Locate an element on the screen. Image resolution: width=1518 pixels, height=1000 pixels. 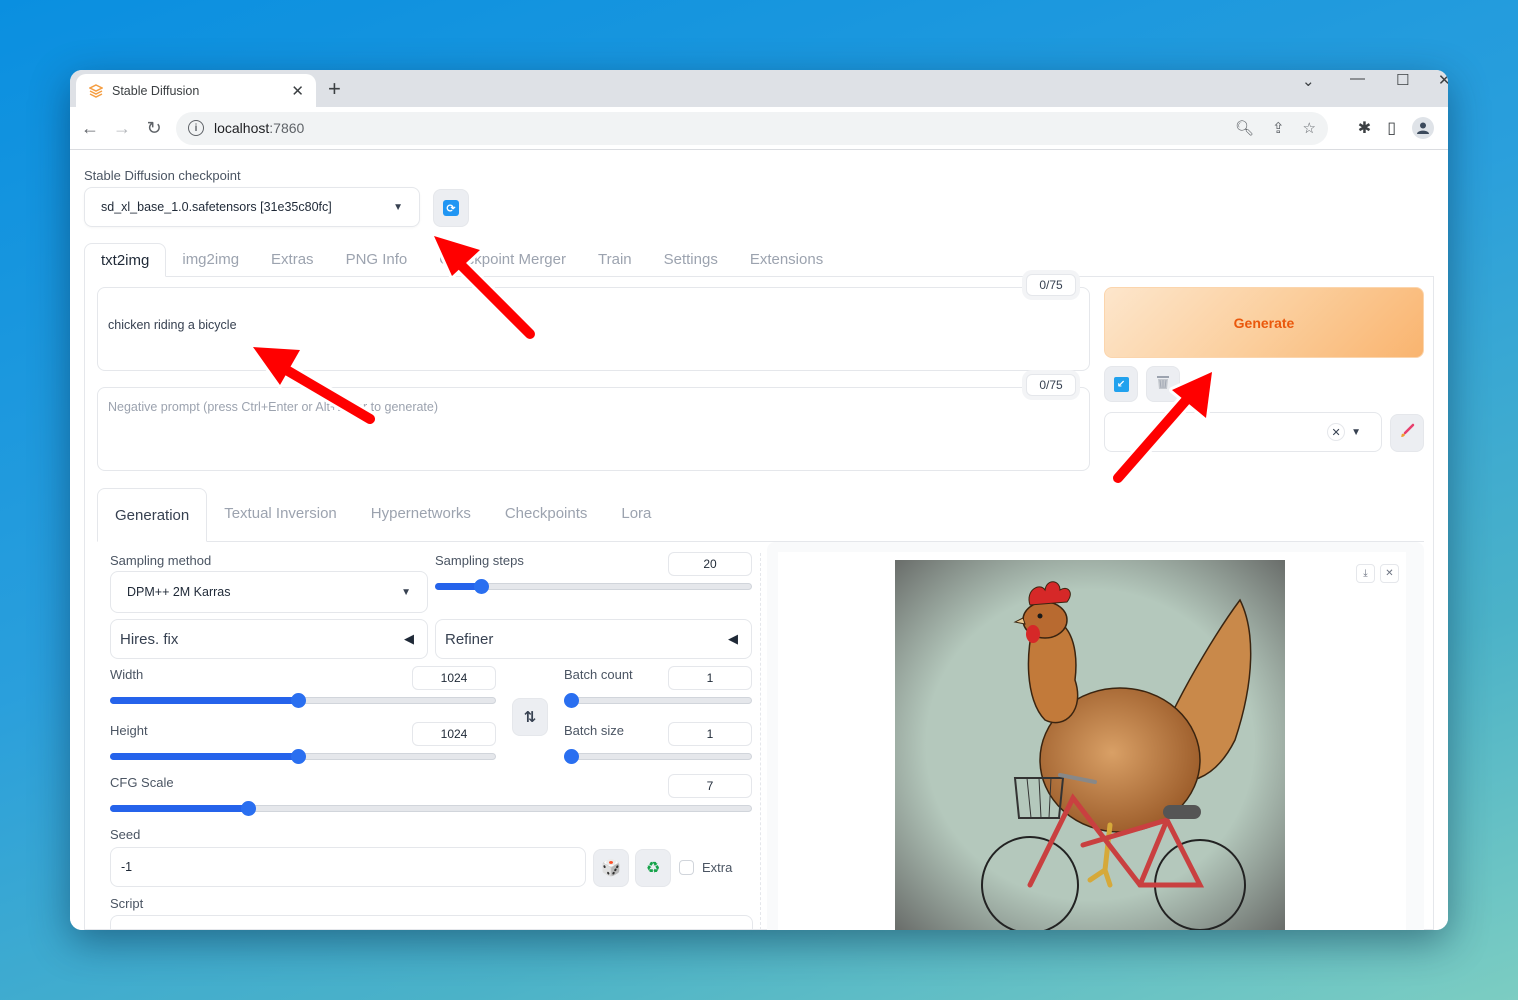
refiner-accordion: Refiner ◀ is located at coordinates (593, 639).